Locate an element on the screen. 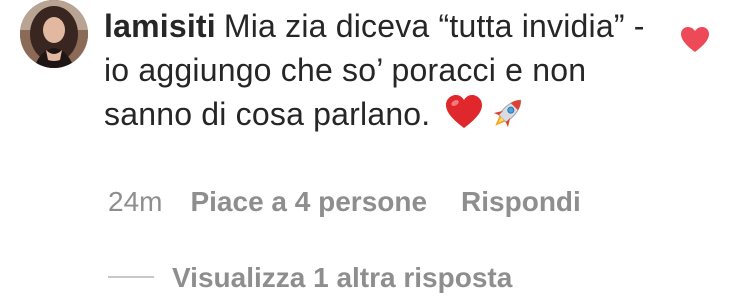 Image resolution: width=750 pixels, height=302 pixels. avatar-image is located at coordinates (54, 34).